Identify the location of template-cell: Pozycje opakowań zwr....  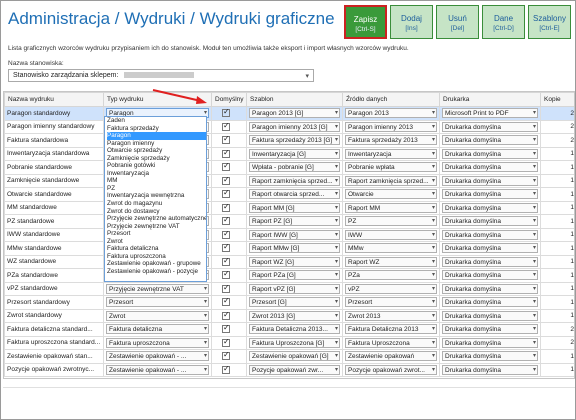
(294, 369).